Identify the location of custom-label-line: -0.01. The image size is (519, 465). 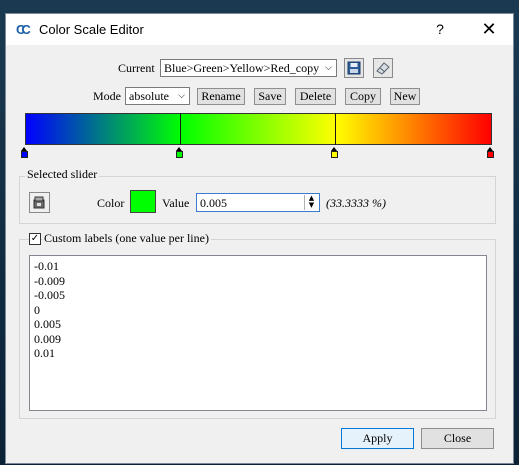
(46, 266).